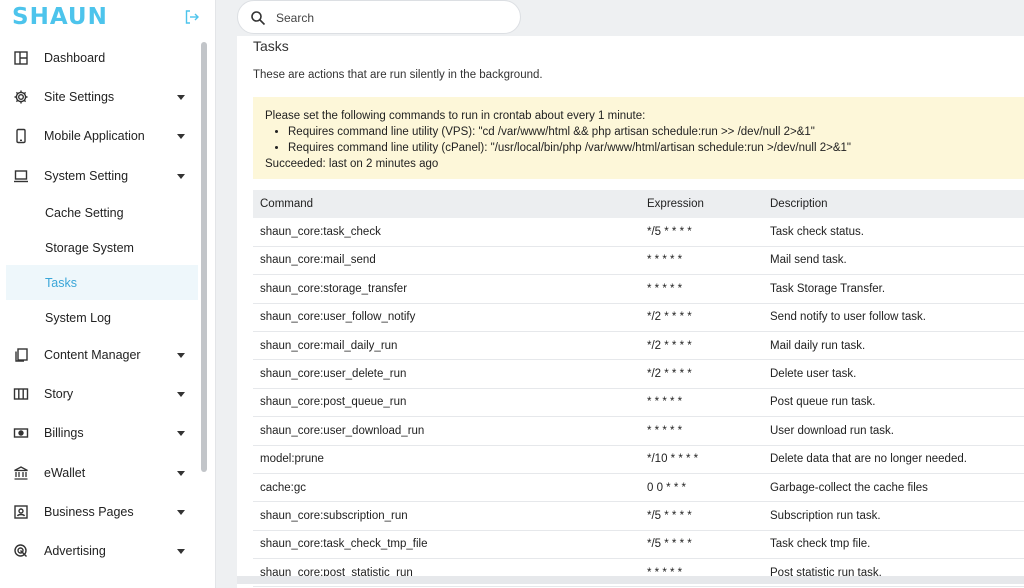 This screenshot has height=588, width=1024. What do you see at coordinates (817, 232) in the screenshot?
I see `cell-description: Task check status.` at bounding box center [817, 232].